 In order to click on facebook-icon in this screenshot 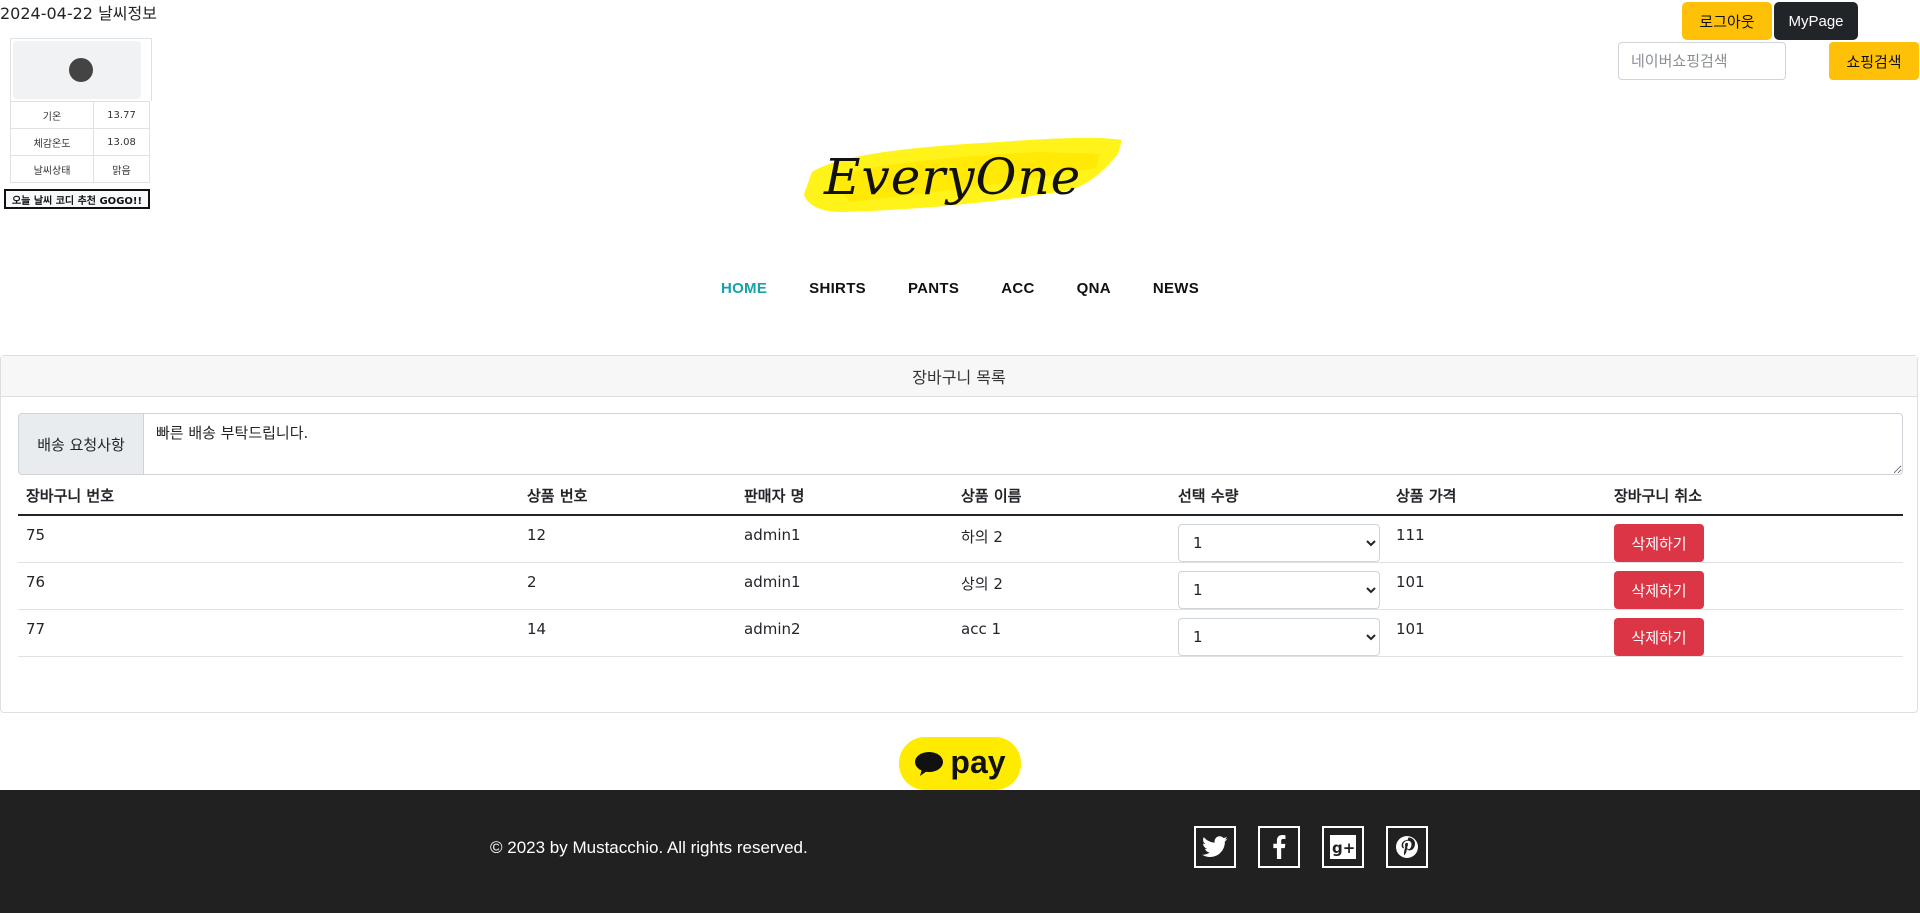, I will do `click(1279, 847)`.